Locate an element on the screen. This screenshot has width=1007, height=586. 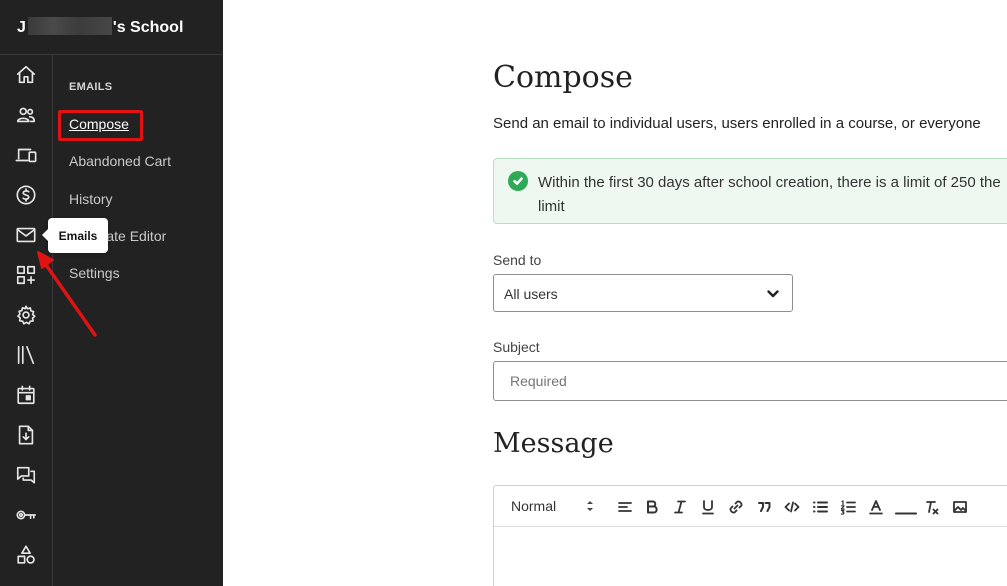
school-header: J 's School is located at coordinates (111, 27).